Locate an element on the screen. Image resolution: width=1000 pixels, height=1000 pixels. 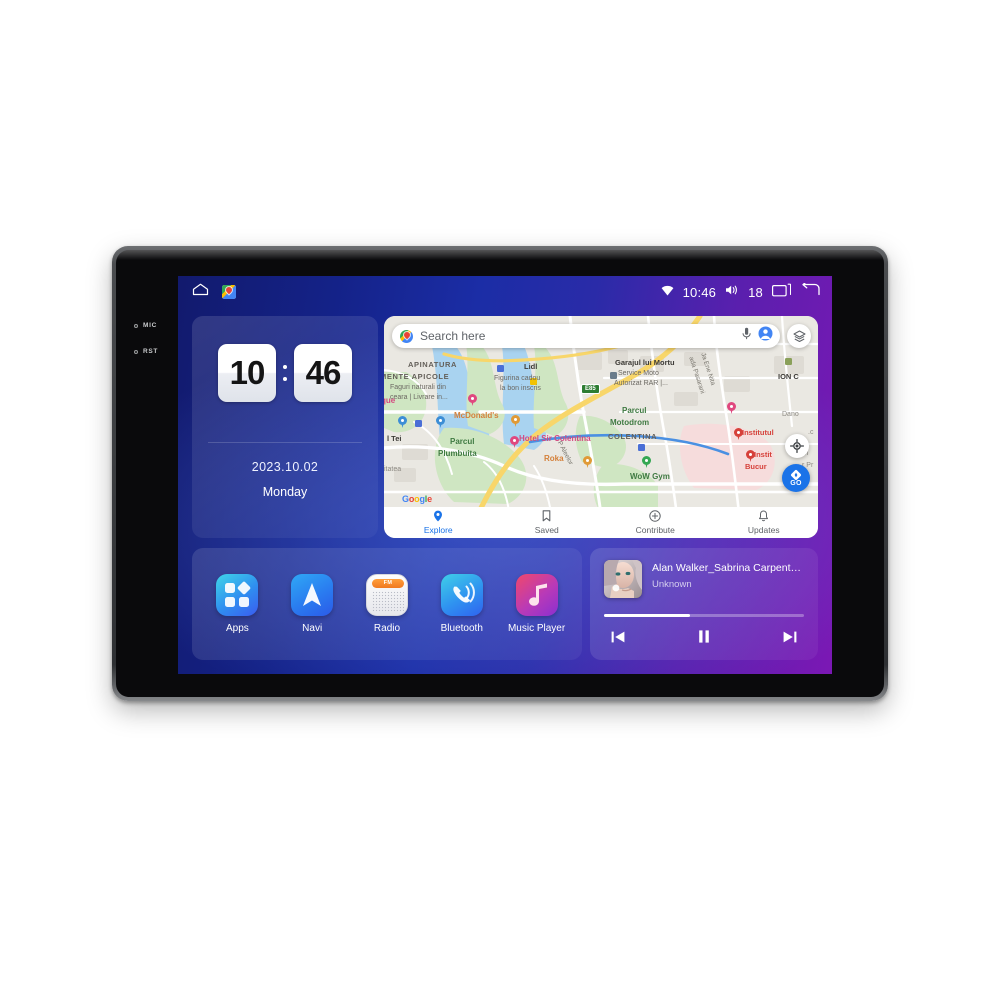
map-tab-bar: Explore Saved Contribute Updates is located at coordinates (601, 522).